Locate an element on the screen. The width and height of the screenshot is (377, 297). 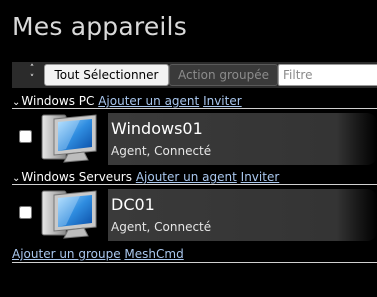
devices-toolbar: ˄ ˅ Tout Sélectionner Action groupée is located at coordinates (194, 75).